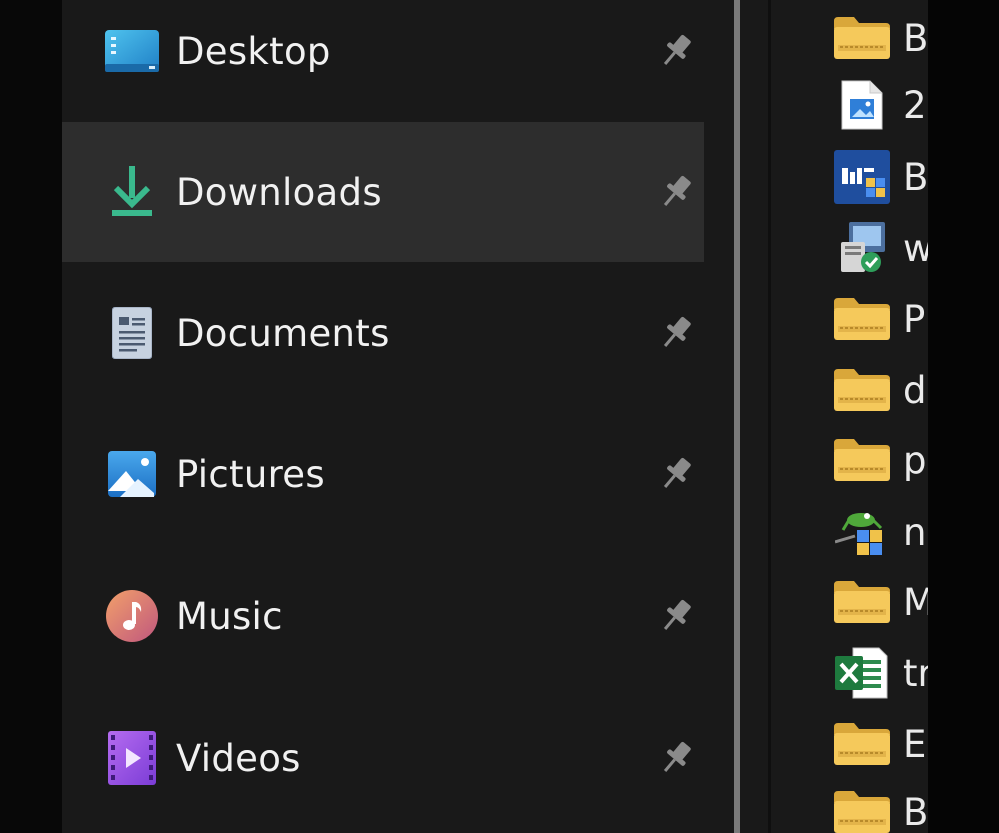 The width and height of the screenshot is (999, 833). Describe the element at coordinates (383, 474) in the screenshot. I see `nav-item-pictures: Pictures` at that location.